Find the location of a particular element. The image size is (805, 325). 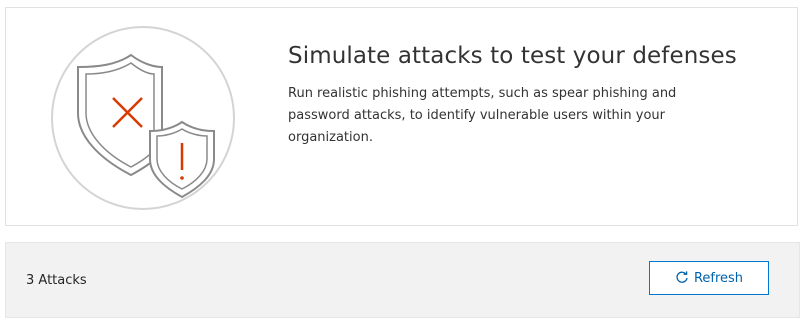

refresh-icon is located at coordinates (682, 278).